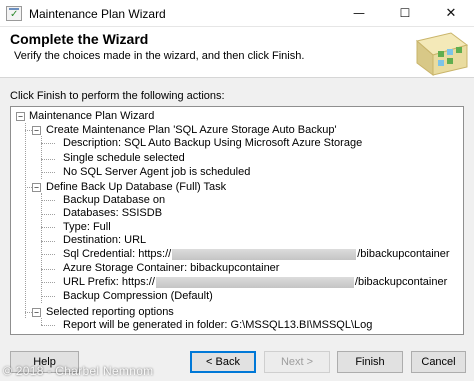 This screenshot has height=381, width=474. I want to click on minimize-button: —, so click(359, 13).